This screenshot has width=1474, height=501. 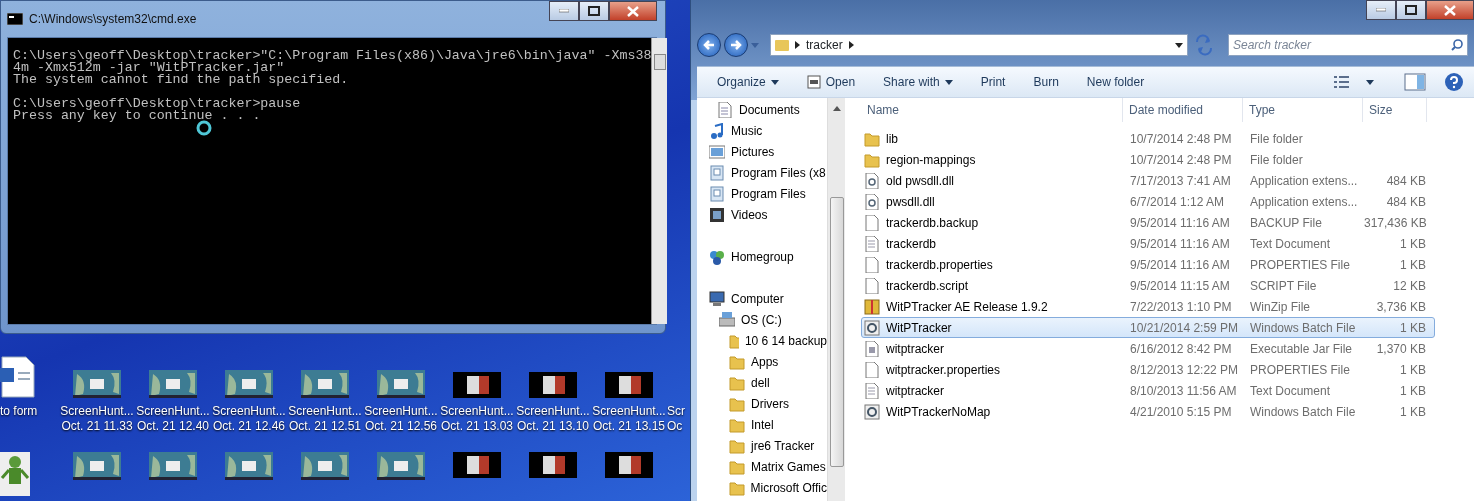 I want to click on nav-item: Program Files (x8, so click(x=762, y=172).